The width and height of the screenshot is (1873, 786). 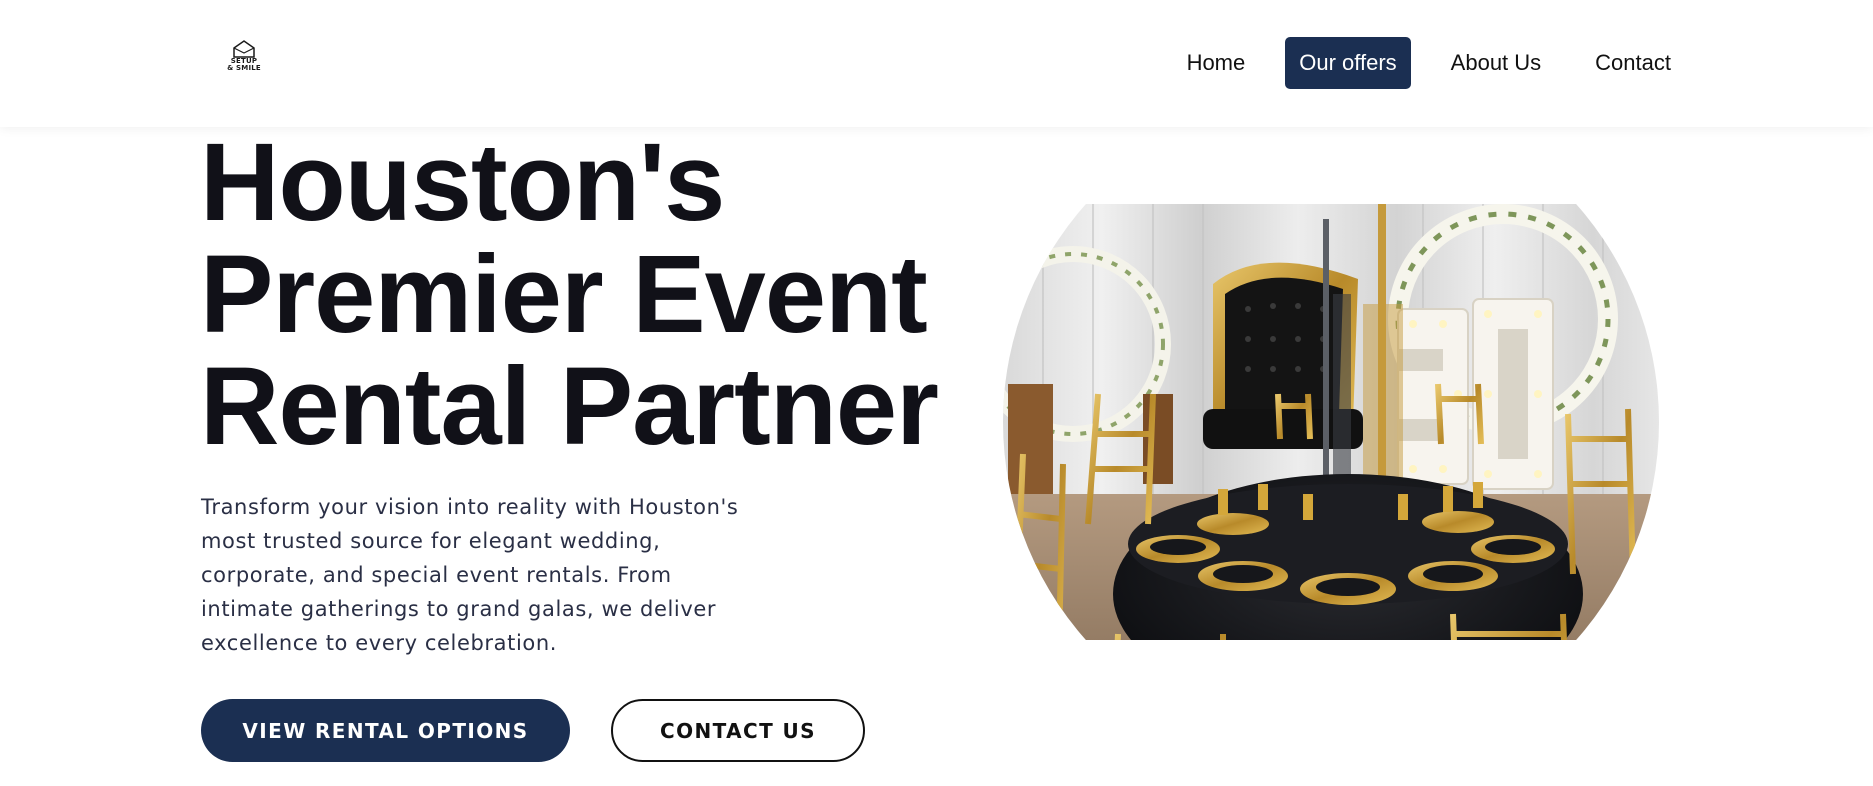 What do you see at coordinates (738, 730) in the screenshot?
I see `contact-us-button: CONTACT US` at bounding box center [738, 730].